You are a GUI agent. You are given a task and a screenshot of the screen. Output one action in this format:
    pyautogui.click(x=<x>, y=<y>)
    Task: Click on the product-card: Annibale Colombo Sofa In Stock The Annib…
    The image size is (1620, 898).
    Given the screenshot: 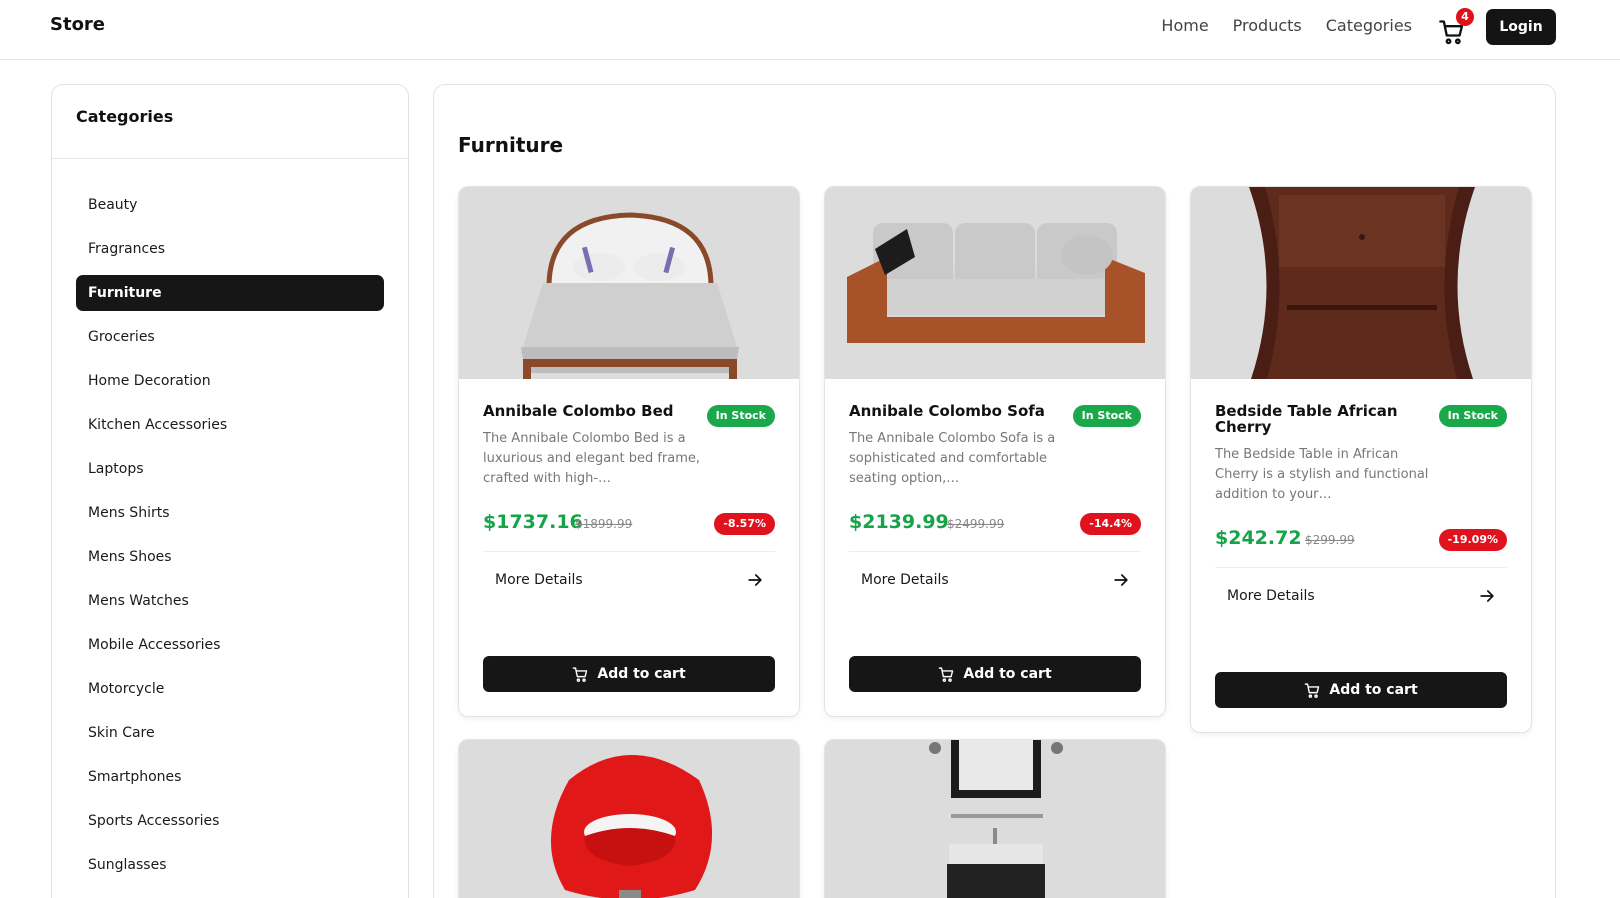 What is the action you would take?
    pyautogui.click(x=995, y=451)
    